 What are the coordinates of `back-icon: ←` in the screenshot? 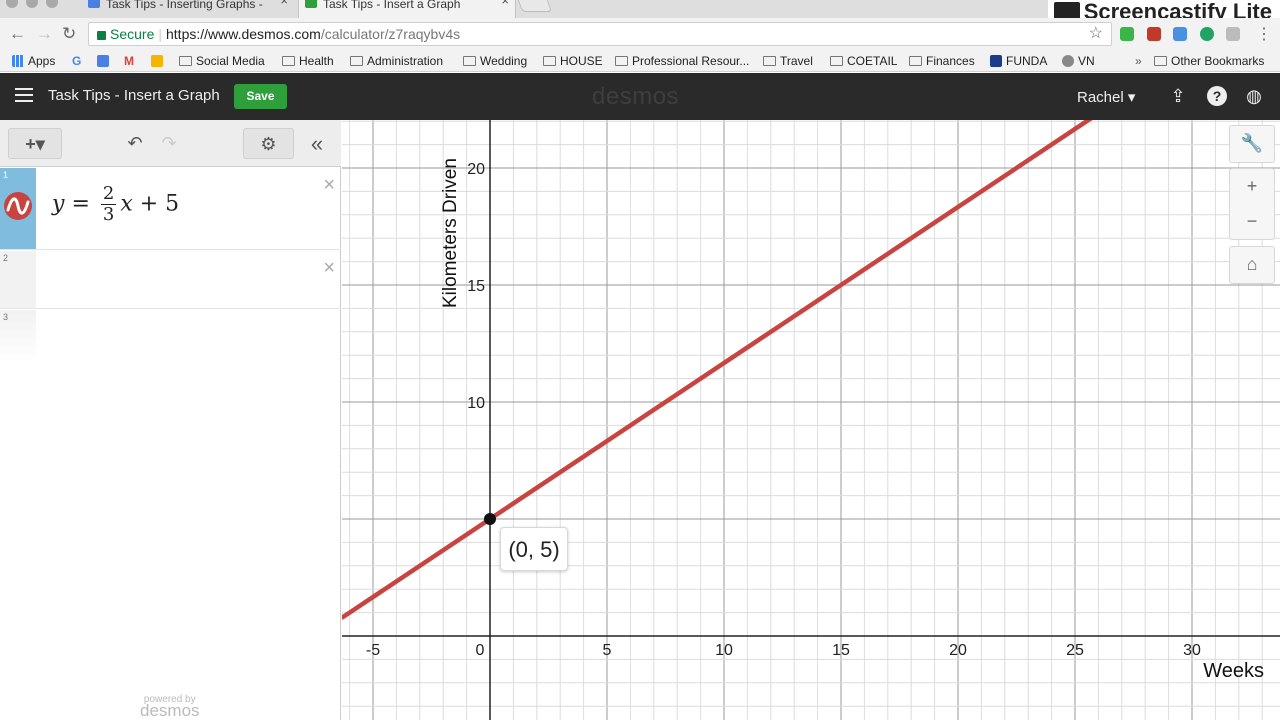 It's located at (17, 34).